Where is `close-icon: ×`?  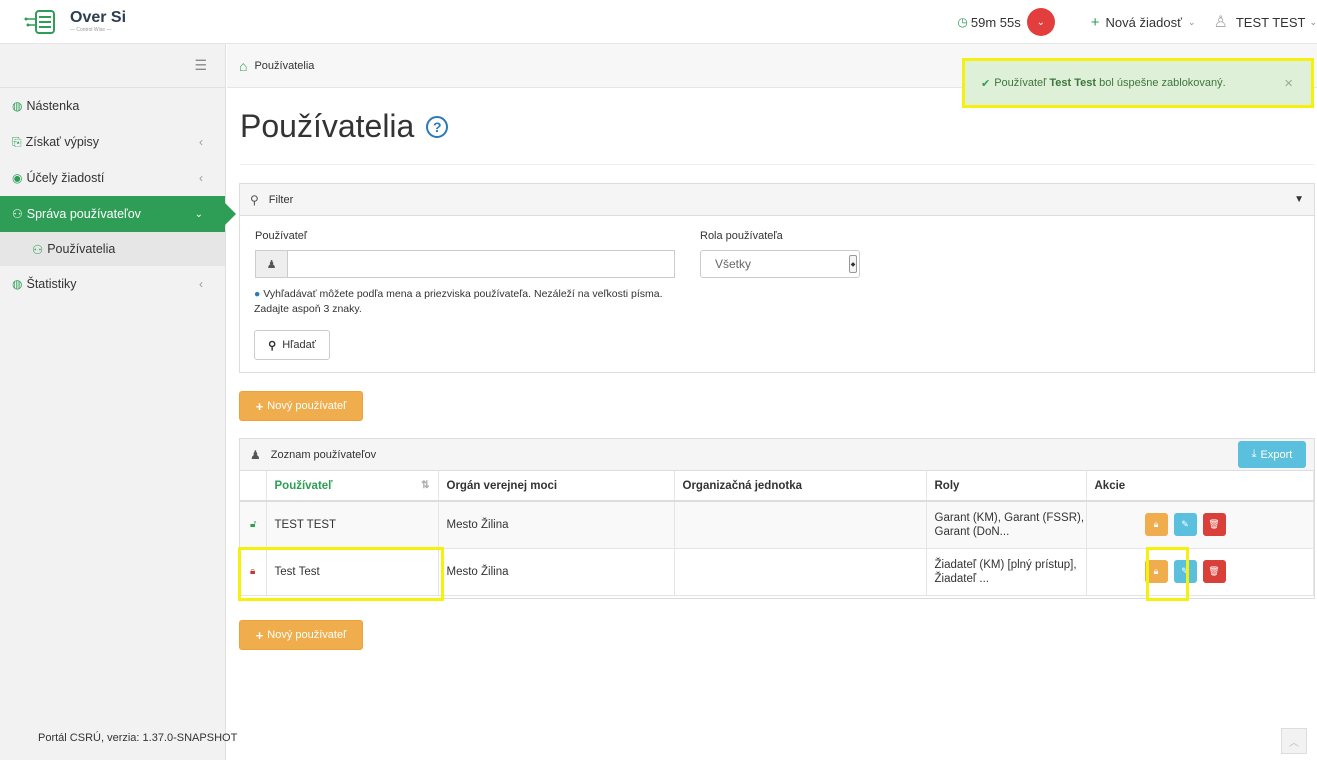
close-icon: × is located at coordinates (1288, 83).